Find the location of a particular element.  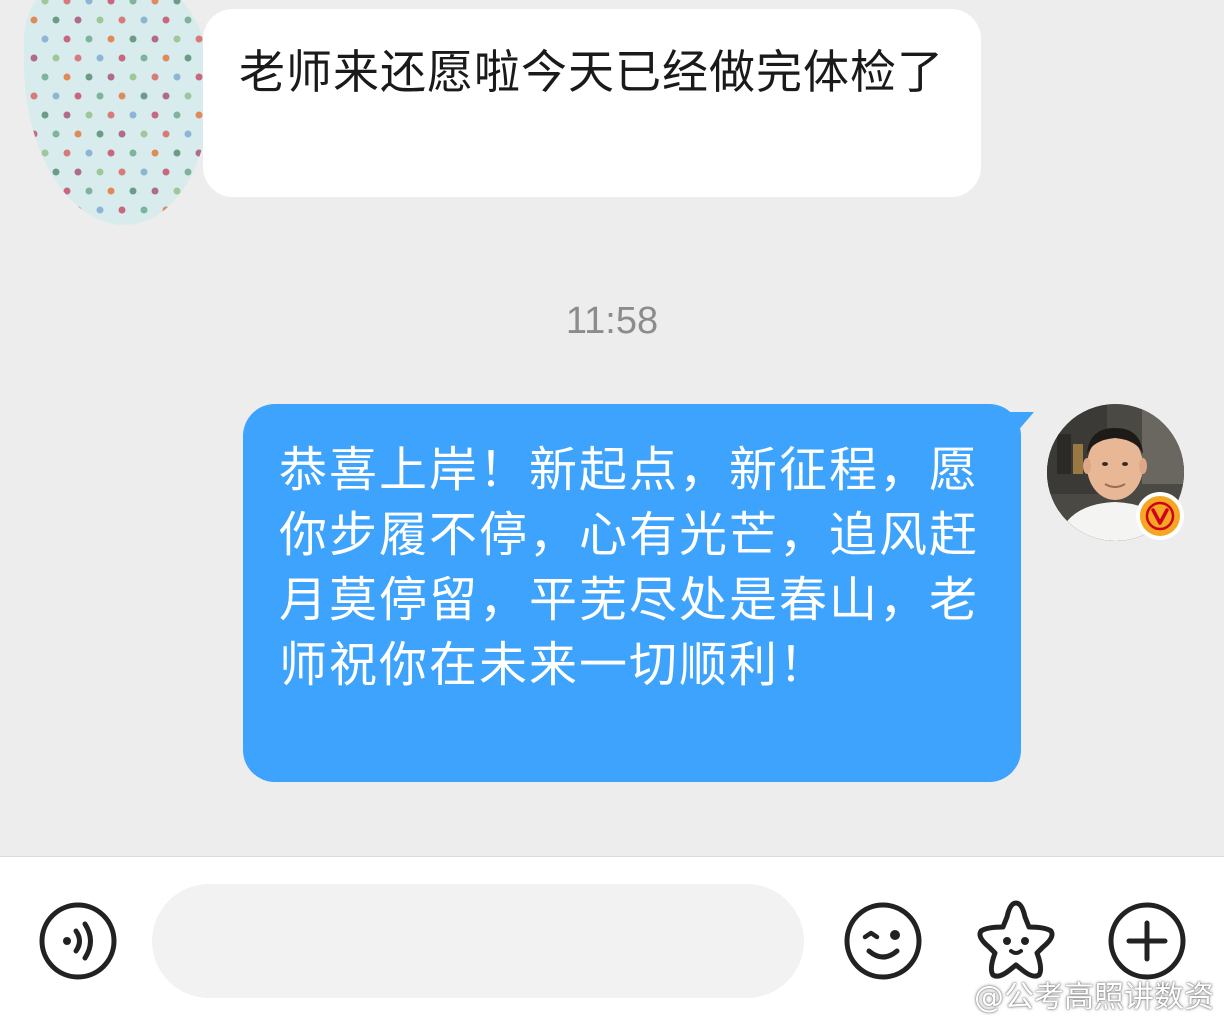

bubble-tail is located at coordinates (1022, 426).